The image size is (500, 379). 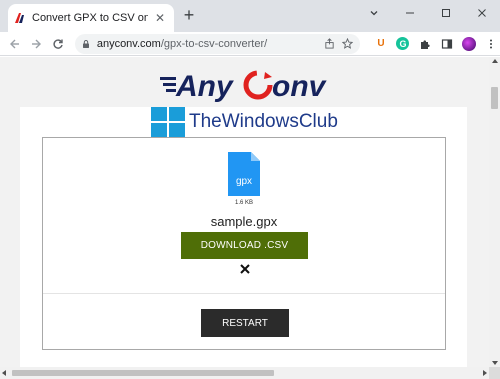 What do you see at coordinates (485, 373) in the screenshot?
I see `scroll-right-arrow-icon` at bounding box center [485, 373].